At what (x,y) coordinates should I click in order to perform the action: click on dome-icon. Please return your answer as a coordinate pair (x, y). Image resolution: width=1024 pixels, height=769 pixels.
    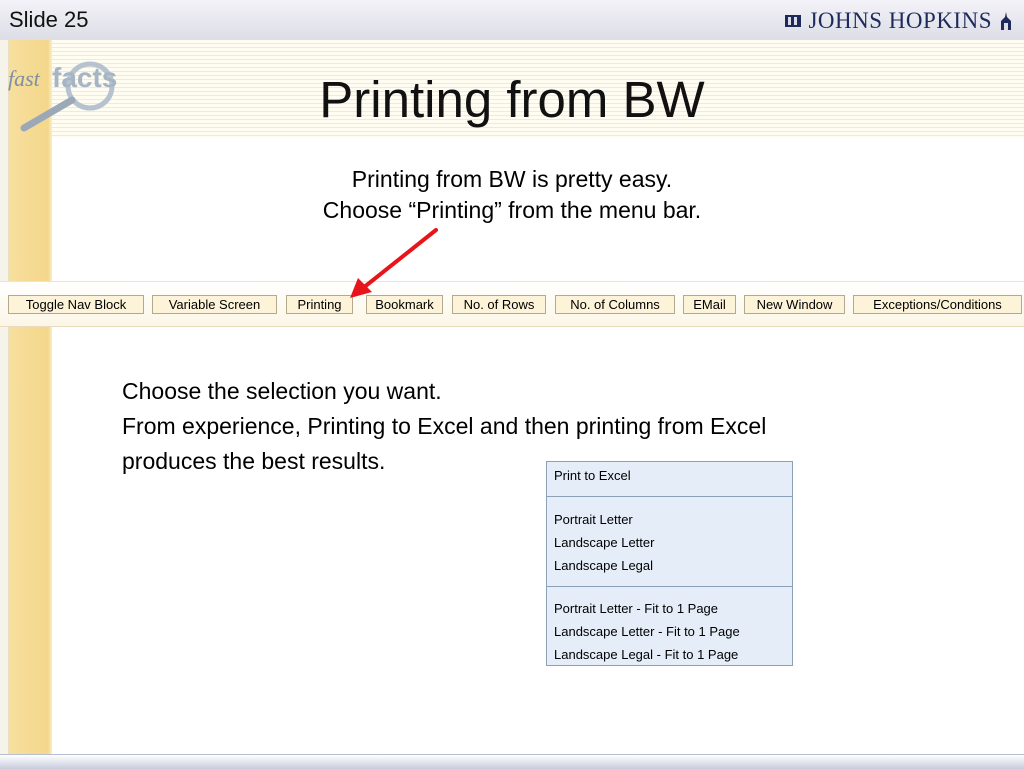
    Looking at the image, I should click on (1006, 21).